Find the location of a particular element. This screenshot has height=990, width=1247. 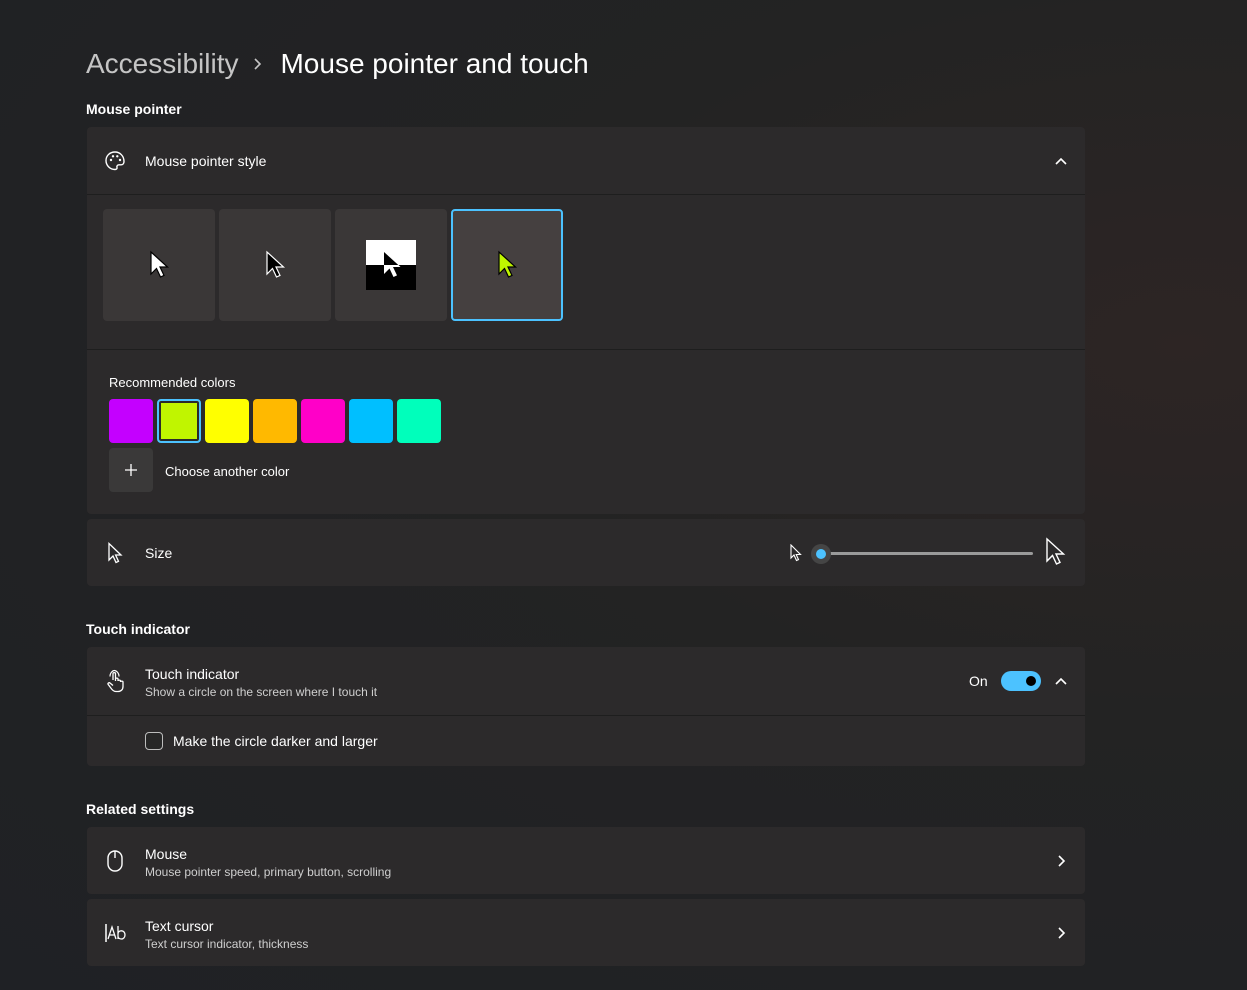

pointer-style-white is located at coordinates (159, 265).